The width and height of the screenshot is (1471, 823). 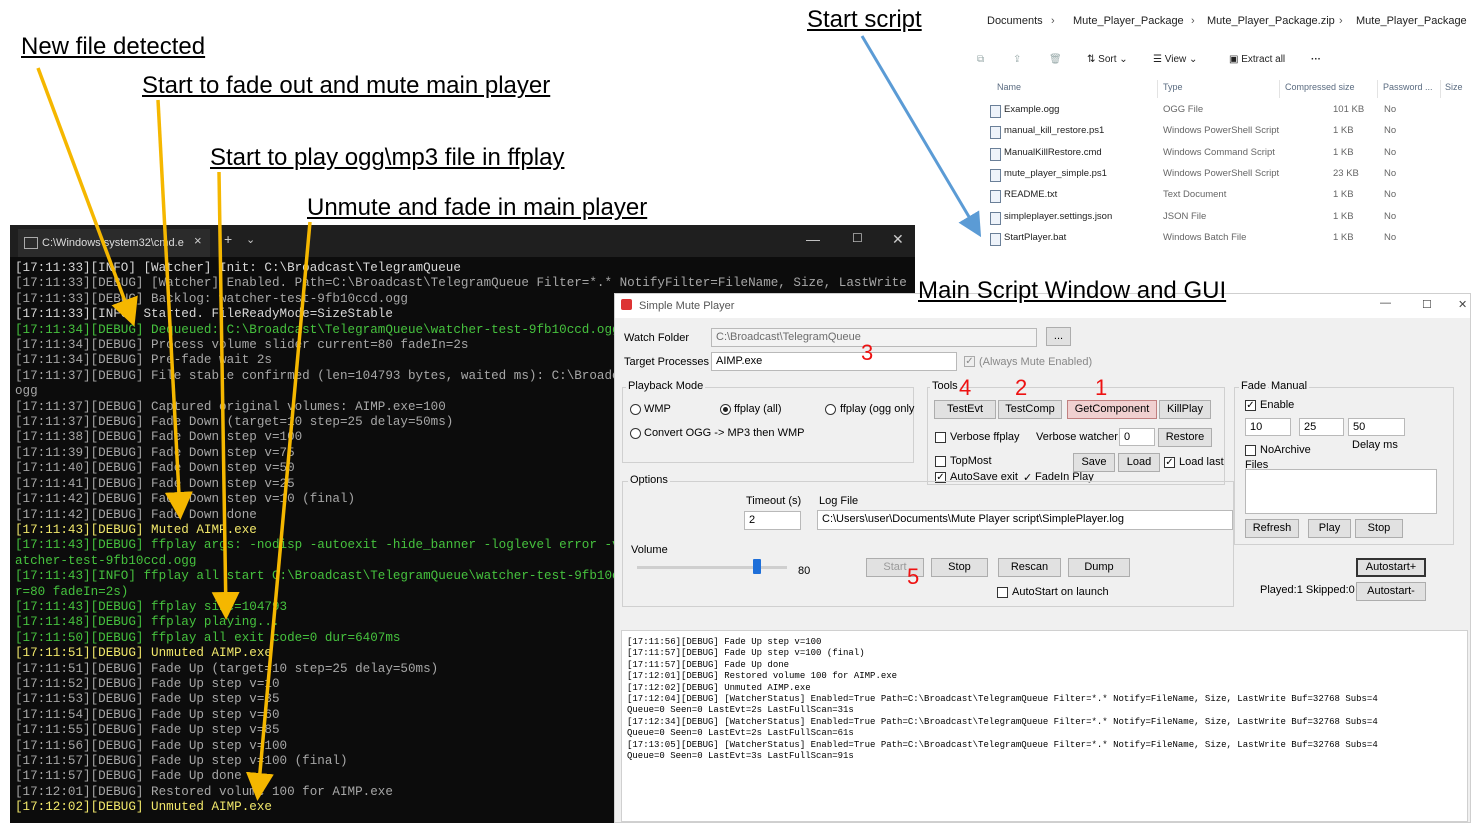 I want to click on target-processes-label: Target Processes, so click(x=666, y=362).